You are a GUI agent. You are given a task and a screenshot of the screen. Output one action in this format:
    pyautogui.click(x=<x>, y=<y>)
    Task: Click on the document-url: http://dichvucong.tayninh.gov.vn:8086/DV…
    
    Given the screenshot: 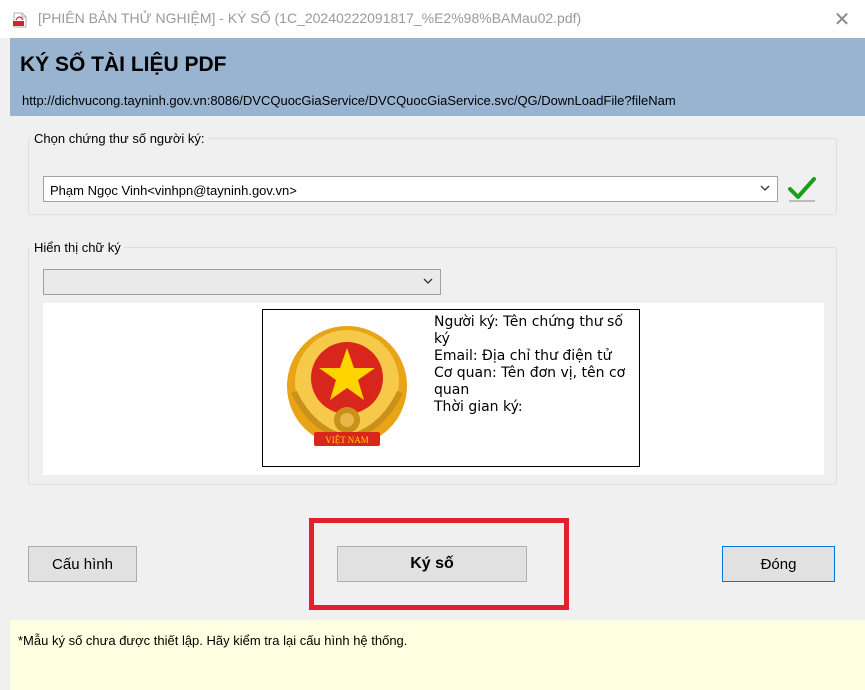 What is the action you would take?
    pyautogui.click(x=349, y=100)
    